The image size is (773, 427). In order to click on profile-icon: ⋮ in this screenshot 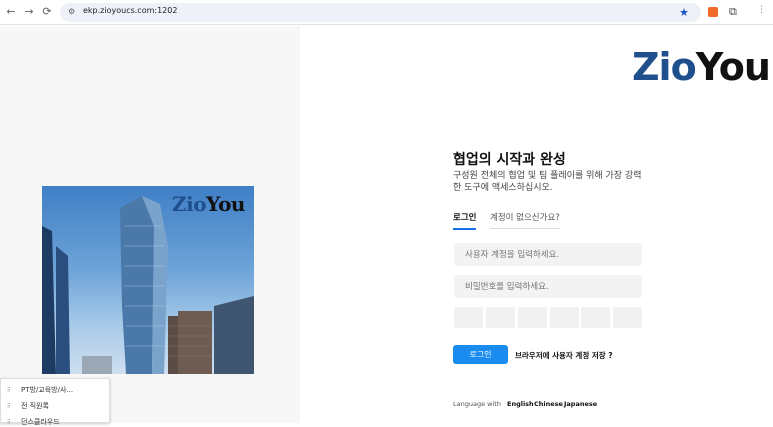, I will do `click(761, 10)`.